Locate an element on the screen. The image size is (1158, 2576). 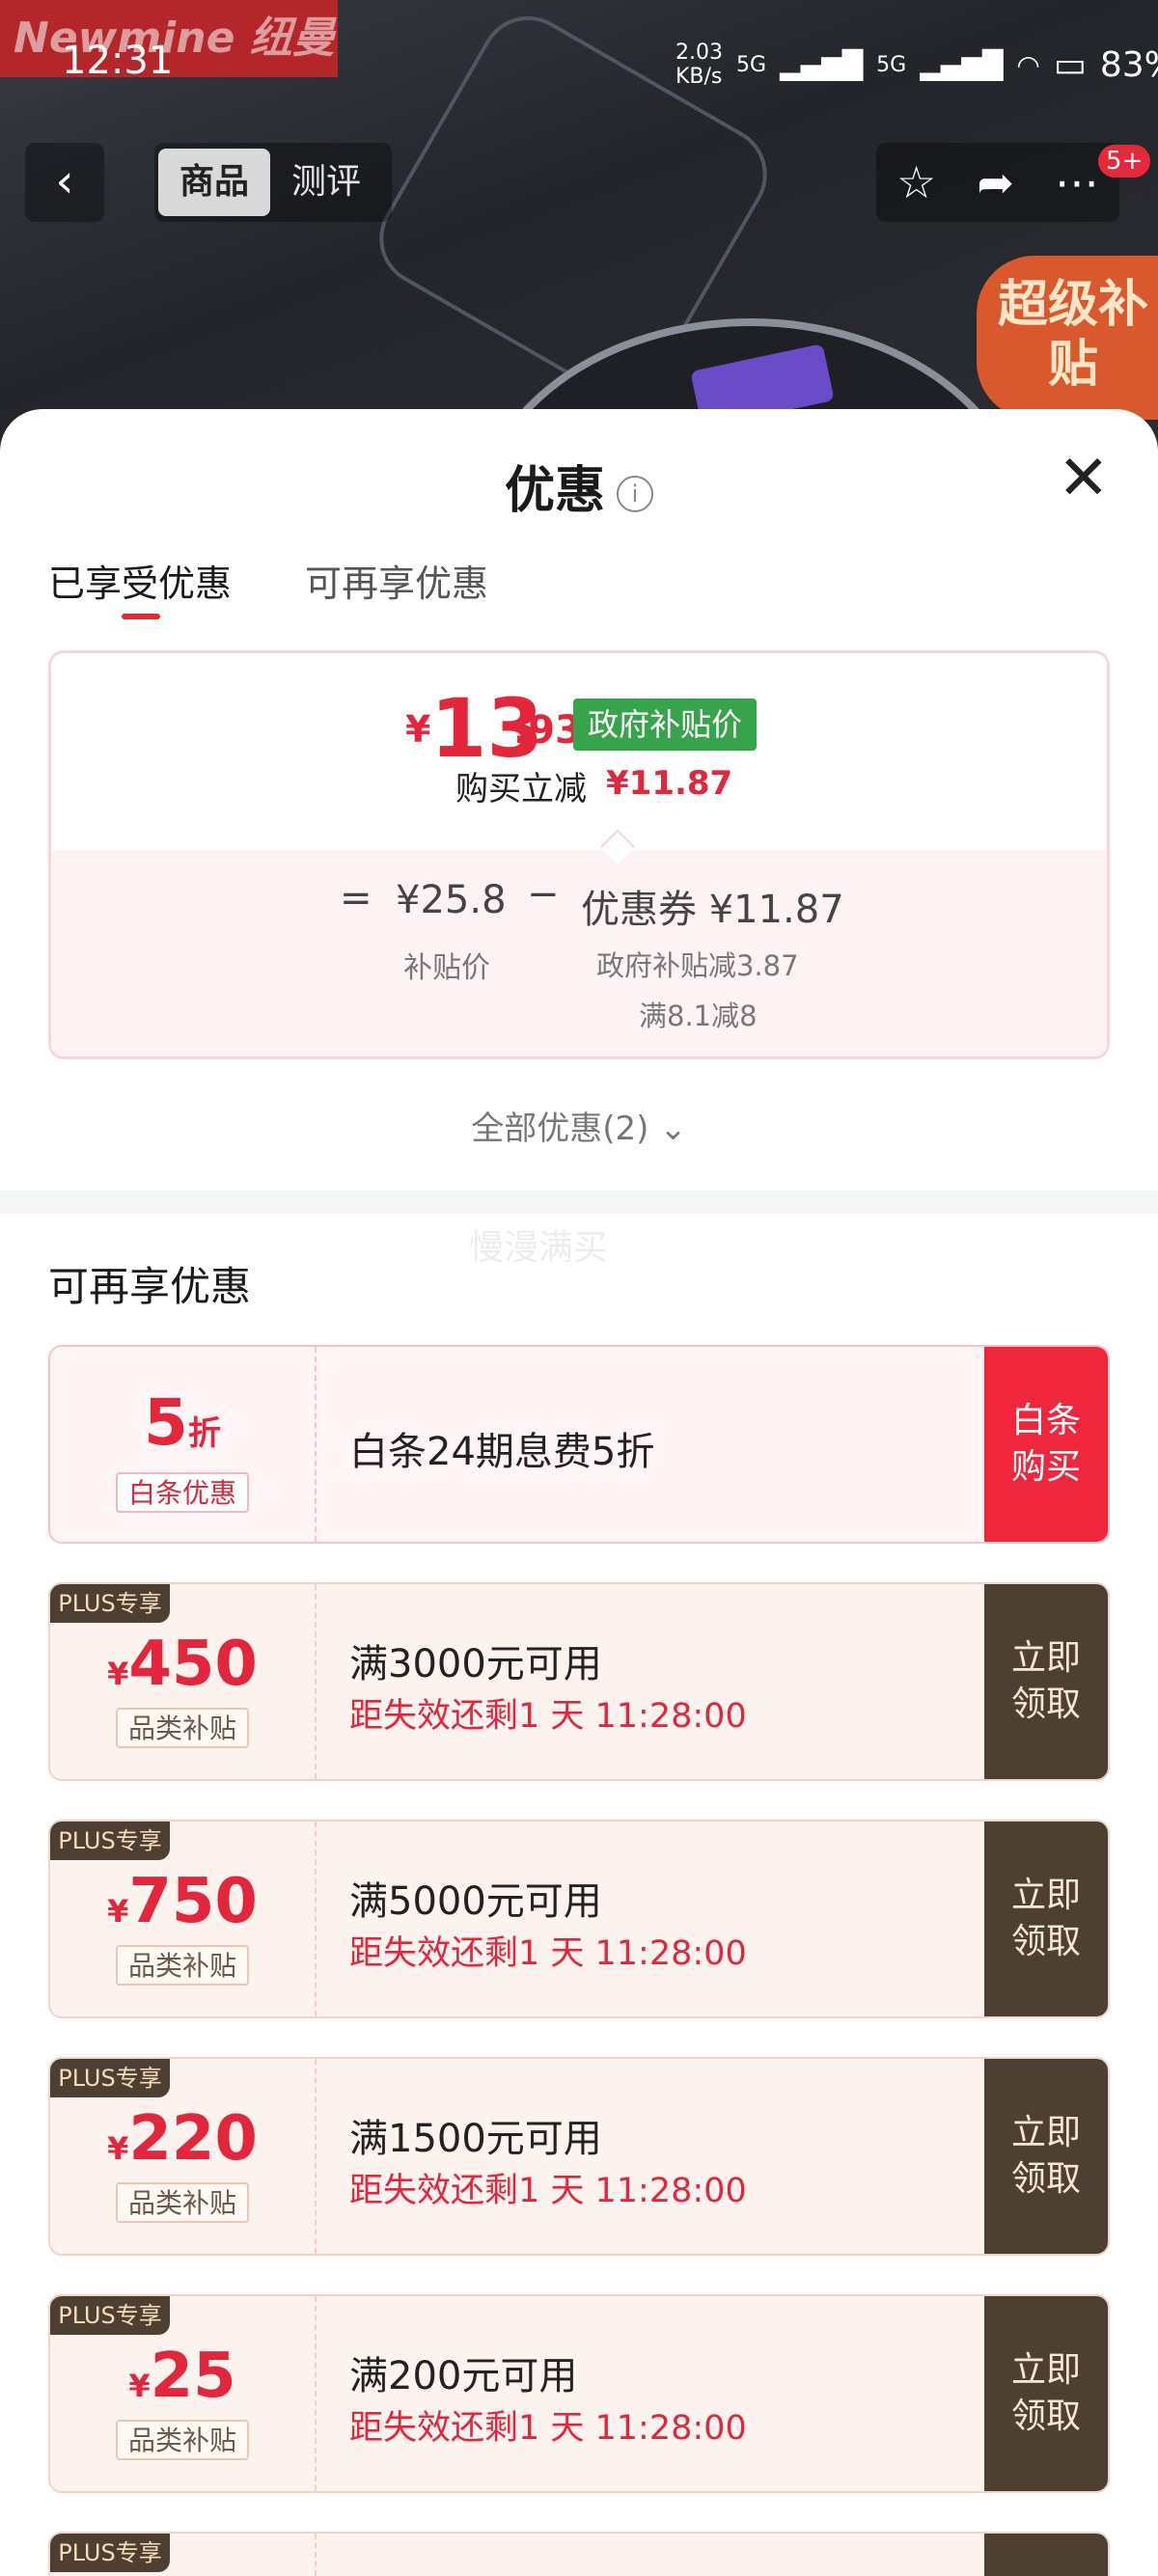
minus-sign: − is located at coordinates (543, 895).